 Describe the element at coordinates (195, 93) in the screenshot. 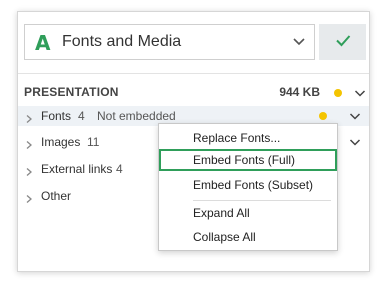

I see `presentation-section-header: PRESENTATION 944 KB` at that location.